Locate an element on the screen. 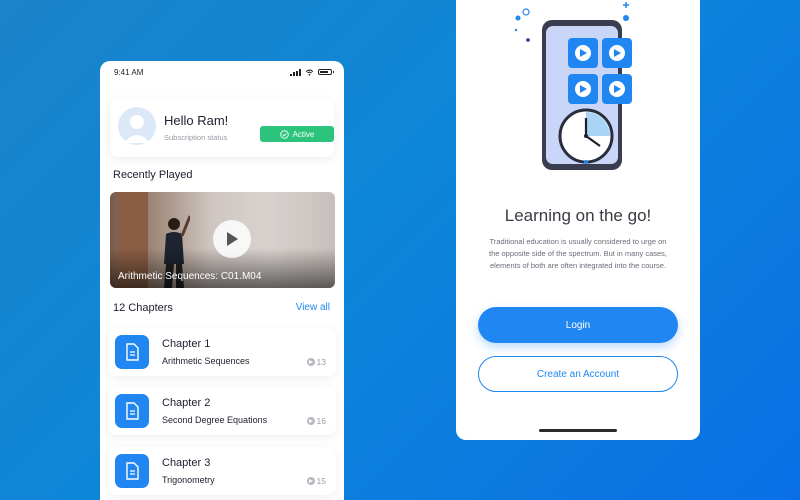 This screenshot has height=500, width=800. recently-played-video: Arithmetic Sequences: C01.M04 is located at coordinates (222, 240).